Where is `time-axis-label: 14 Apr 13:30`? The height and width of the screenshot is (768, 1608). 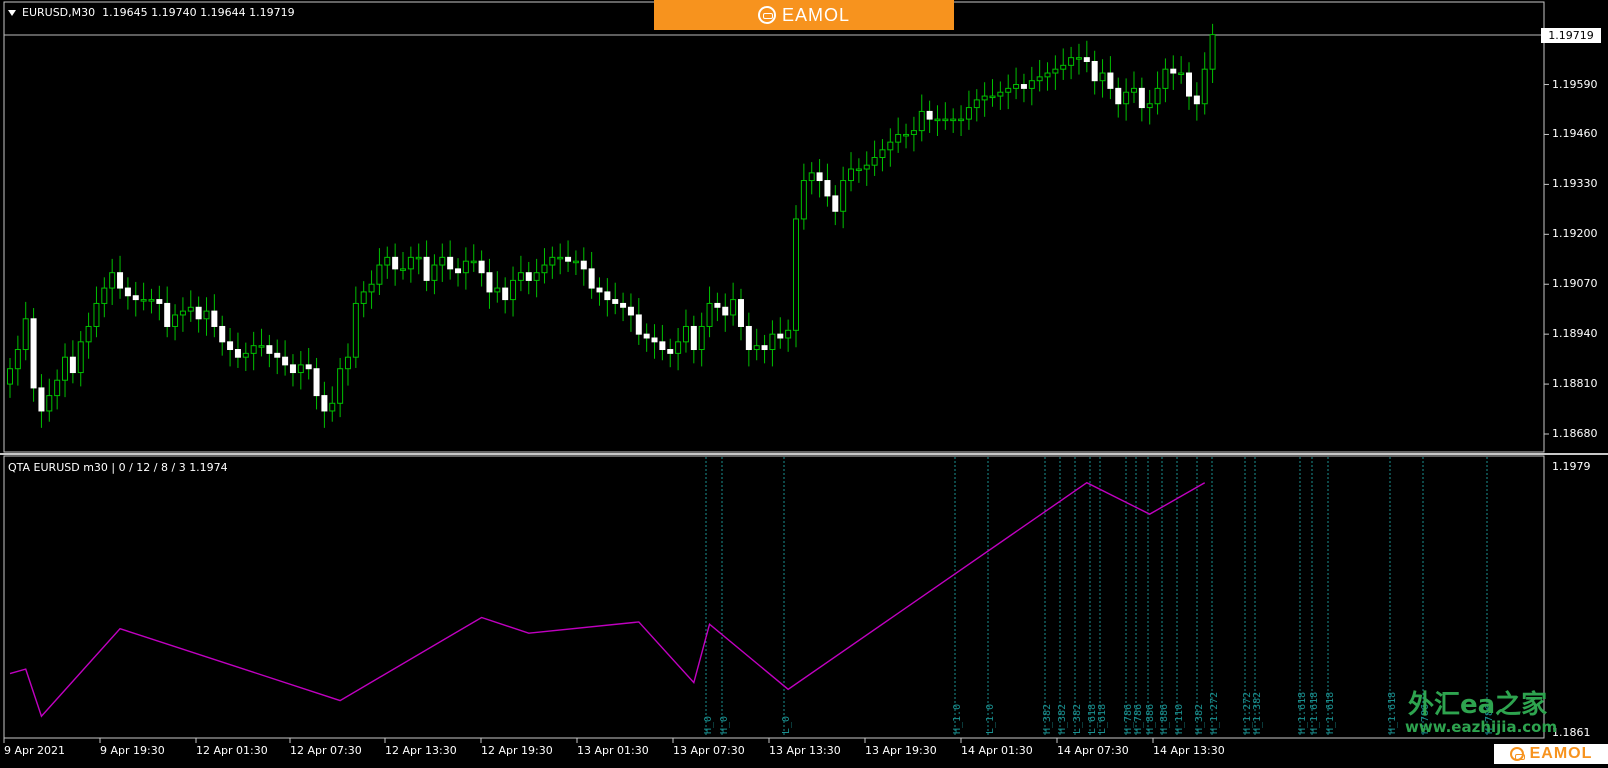 time-axis-label: 14 Apr 13:30 is located at coordinates (1189, 750).